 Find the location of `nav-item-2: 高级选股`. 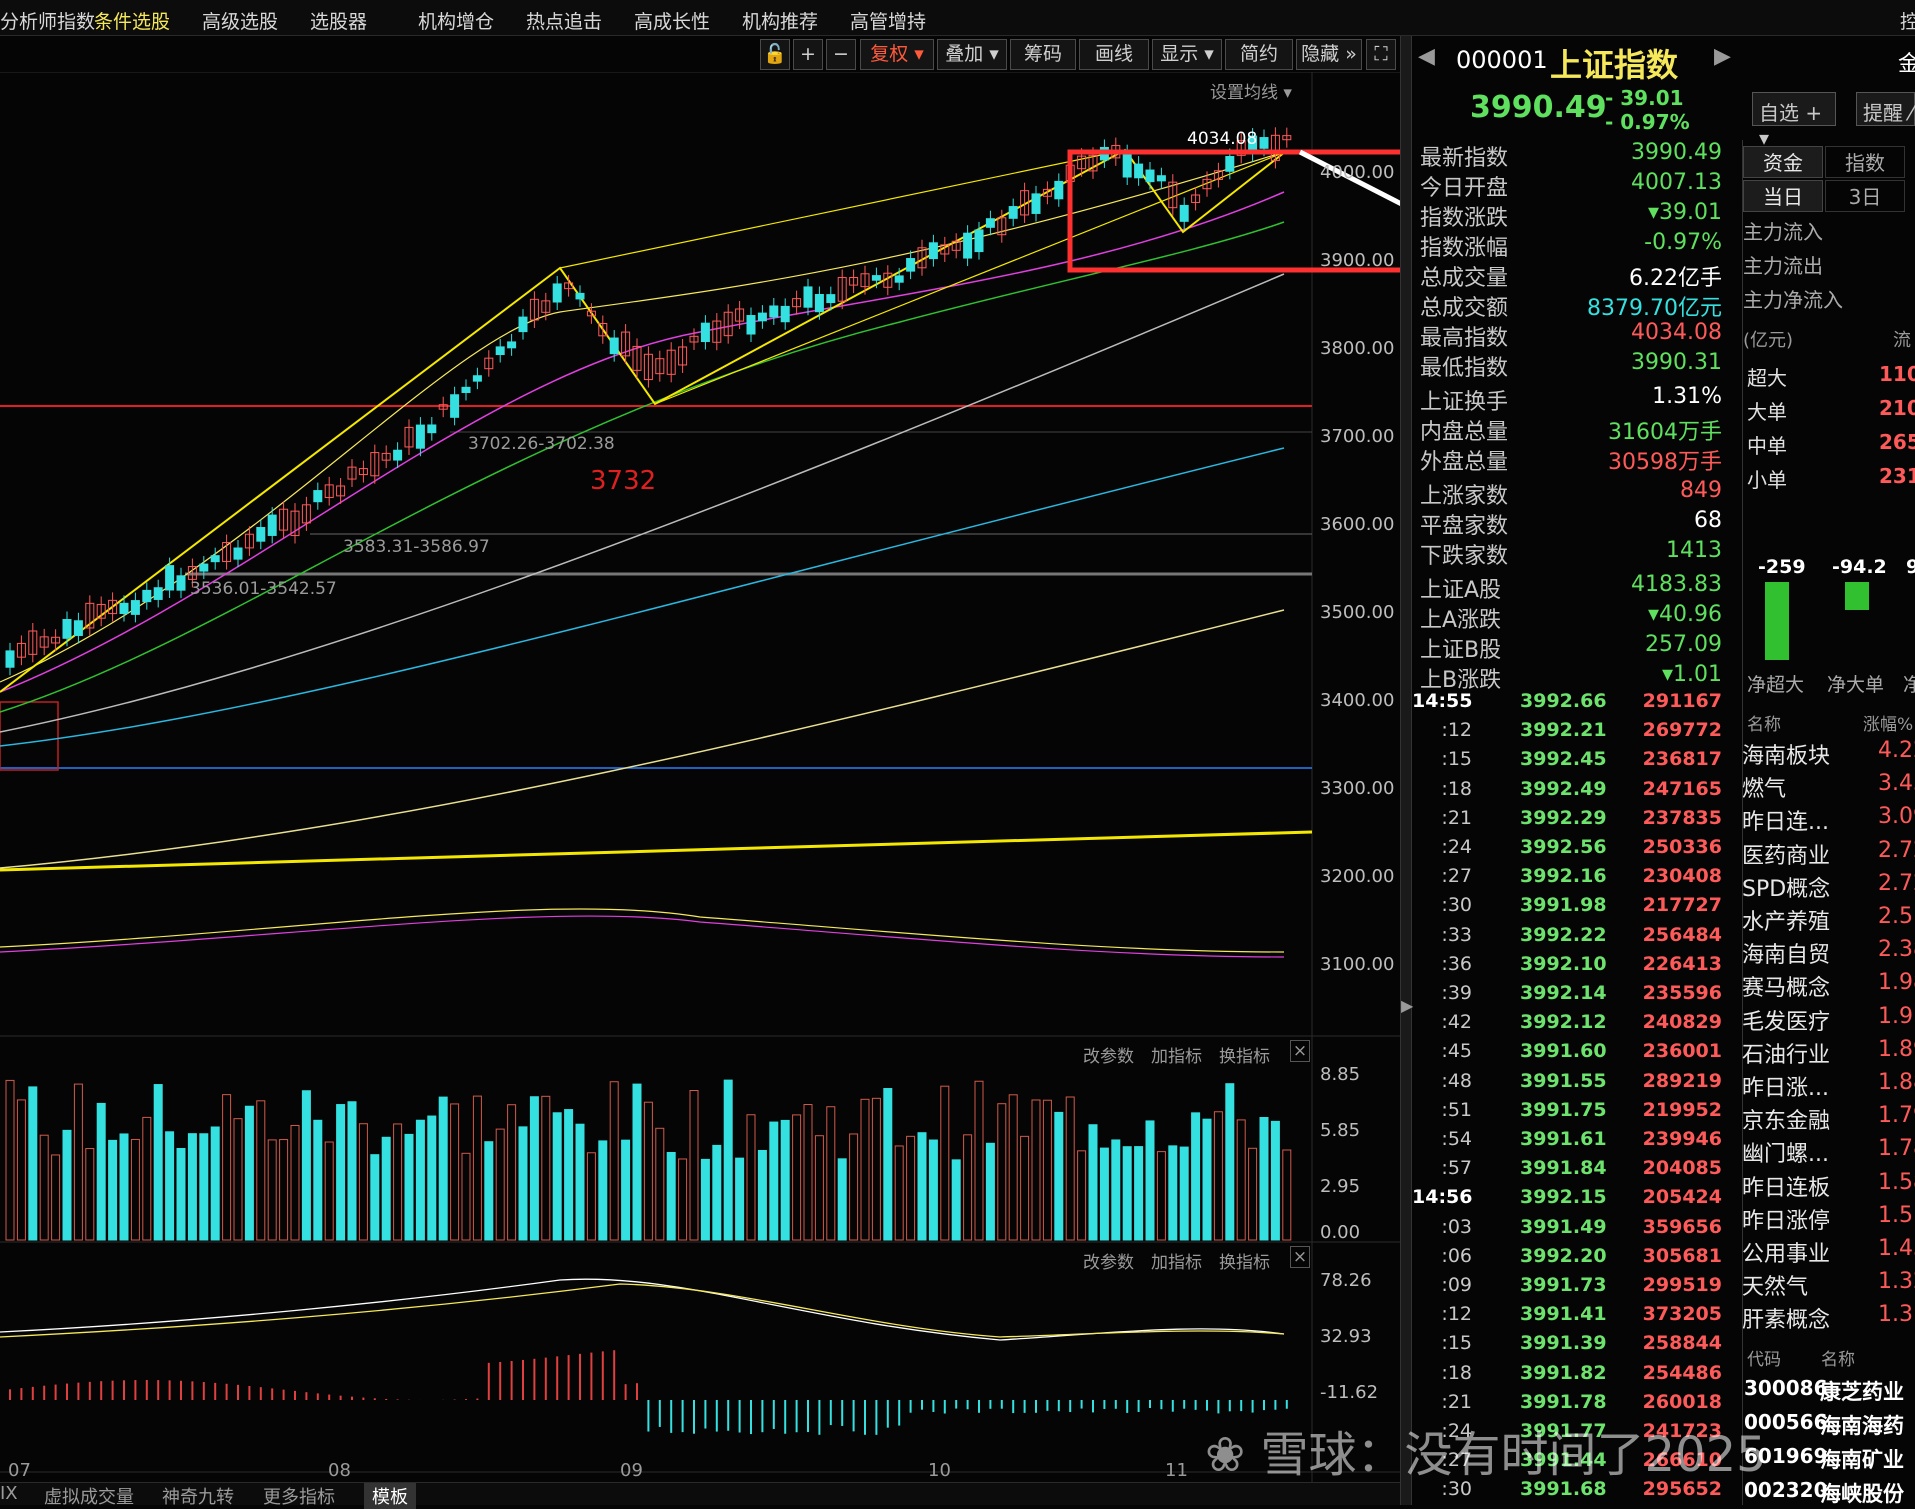

nav-item-2: 高级选股 is located at coordinates (240, 20).